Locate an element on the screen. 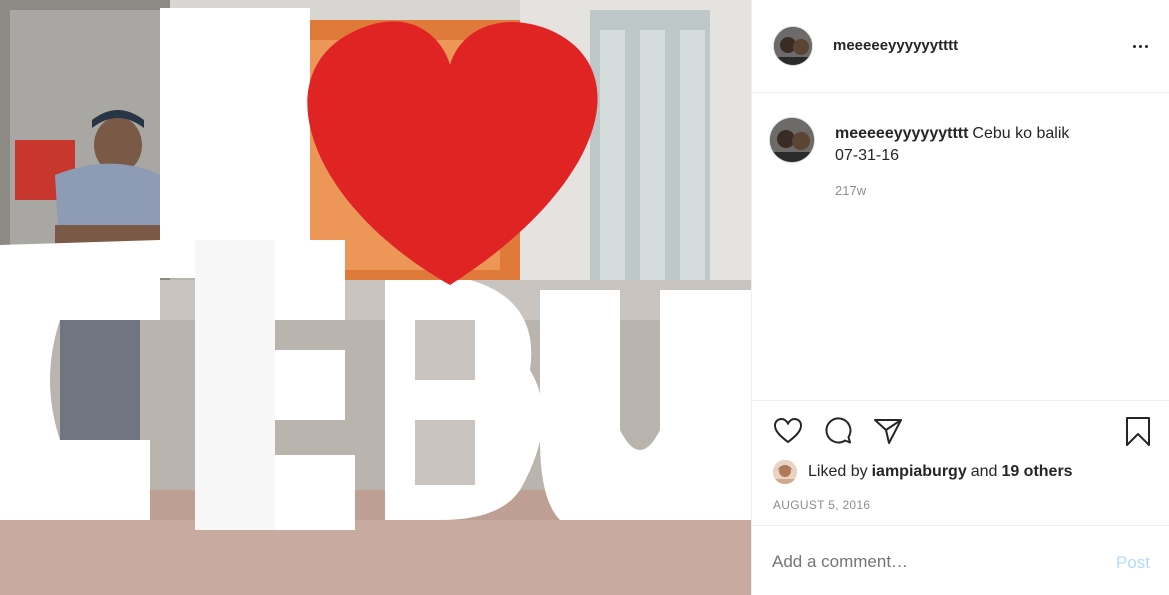 This screenshot has height=595, width=1169. save-button is located at coordinates (1138, 431).